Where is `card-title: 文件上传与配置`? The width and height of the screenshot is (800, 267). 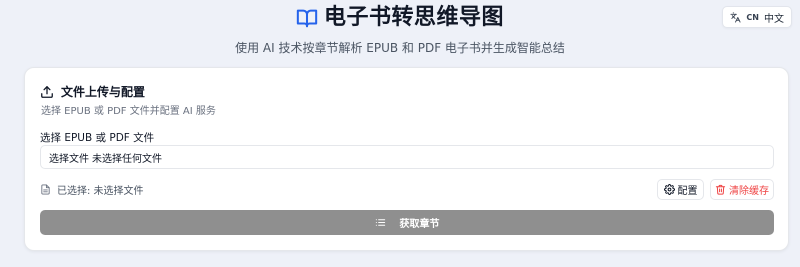
card-title: 文件上传与配置 is located at coordinates (92, 91).